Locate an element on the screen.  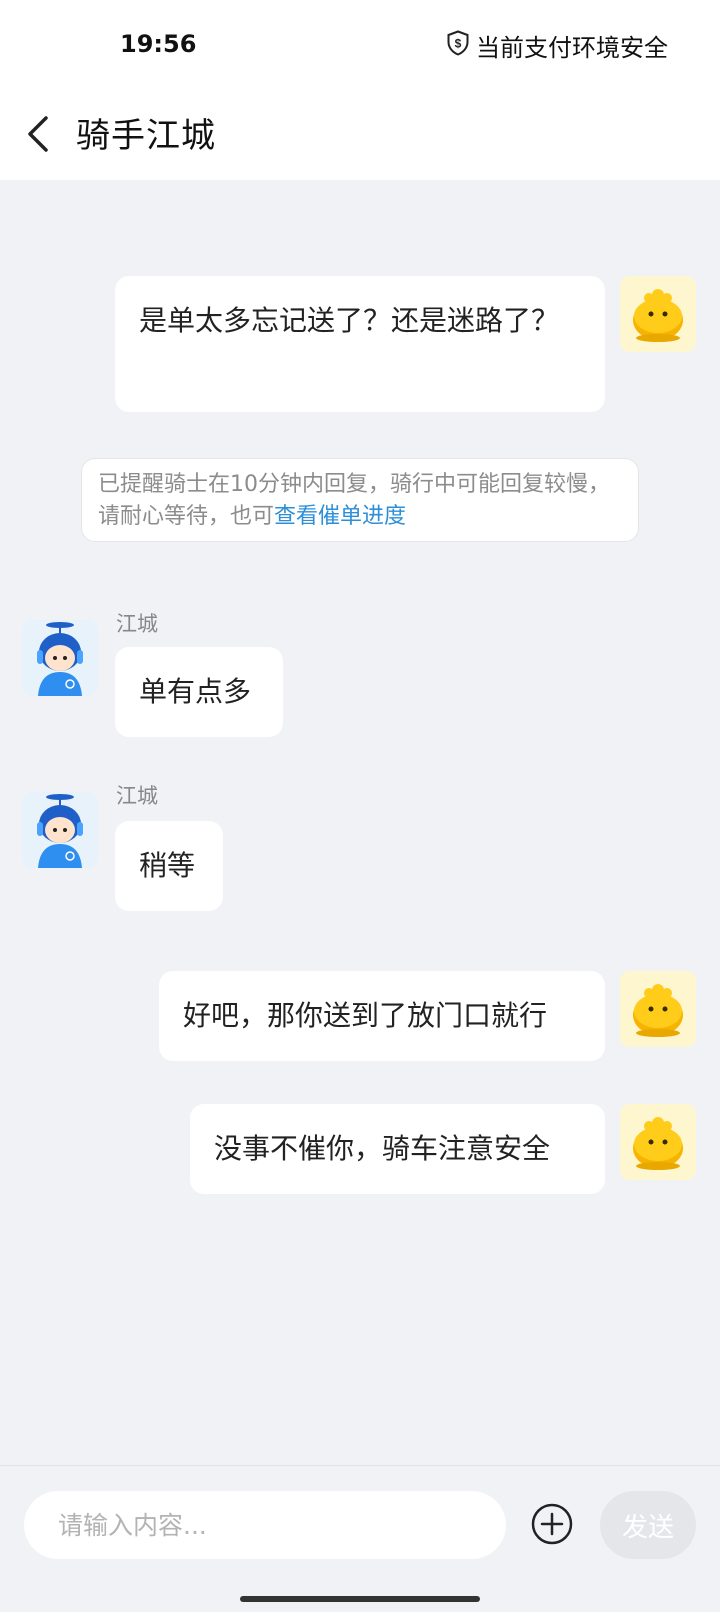
send-button: 发送 is located at coordinates (648, 1525).